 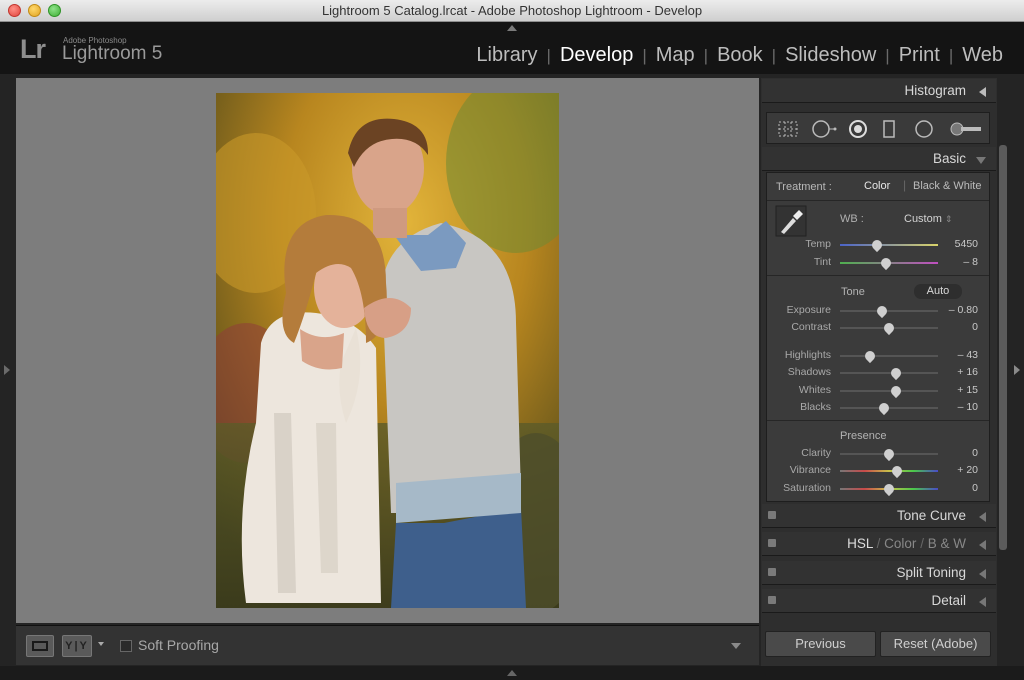 I want to click on whites-value: + 15, so click(x=961, y=390).